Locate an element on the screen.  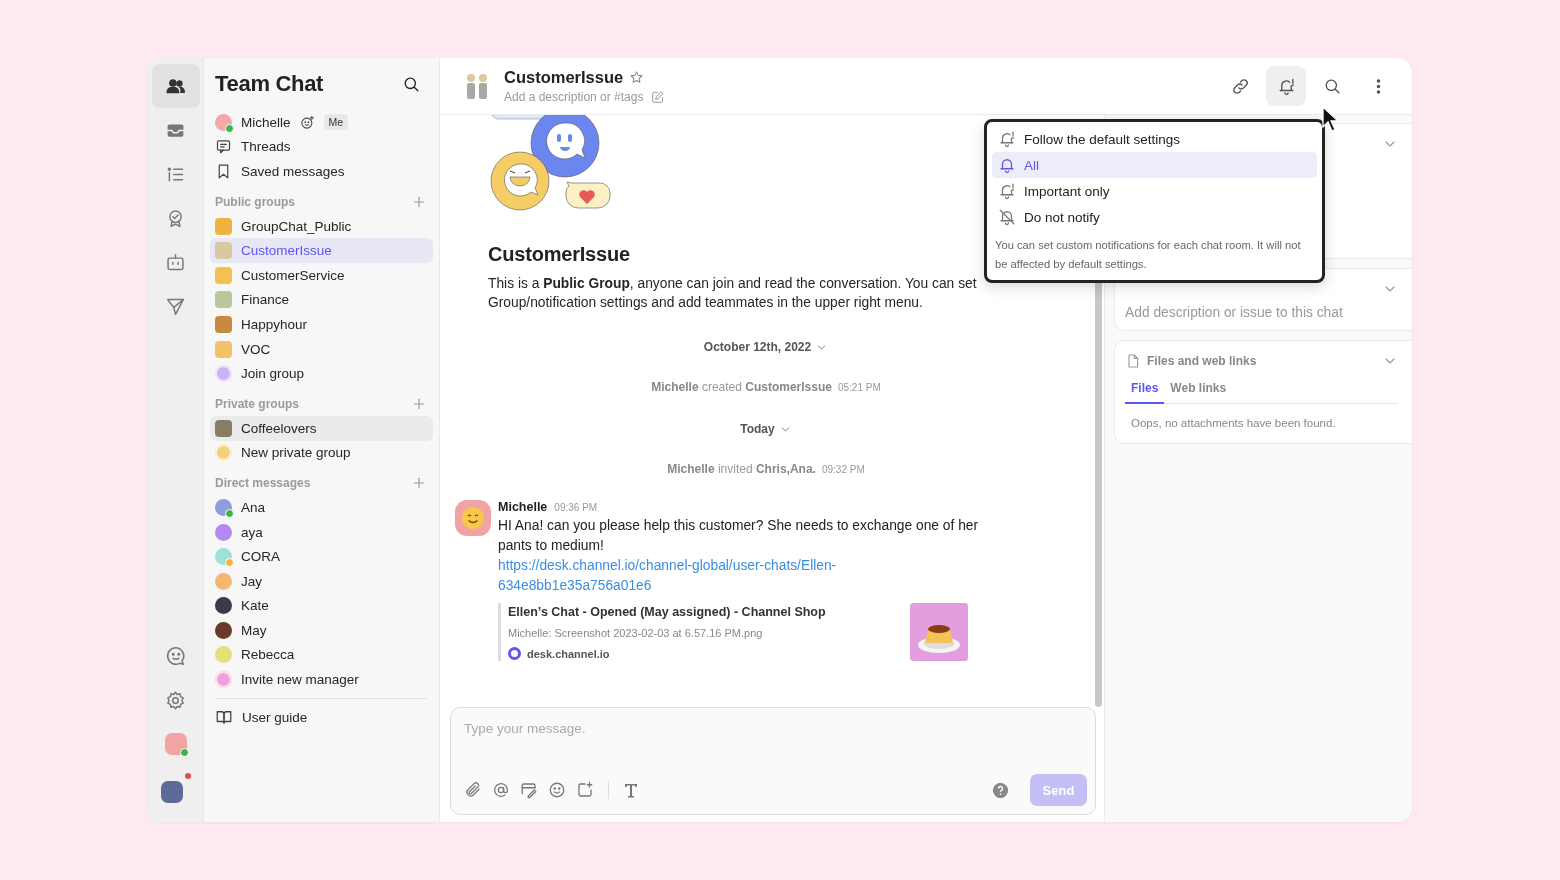
author-name: Michelle is located at coordinates (523, 507).